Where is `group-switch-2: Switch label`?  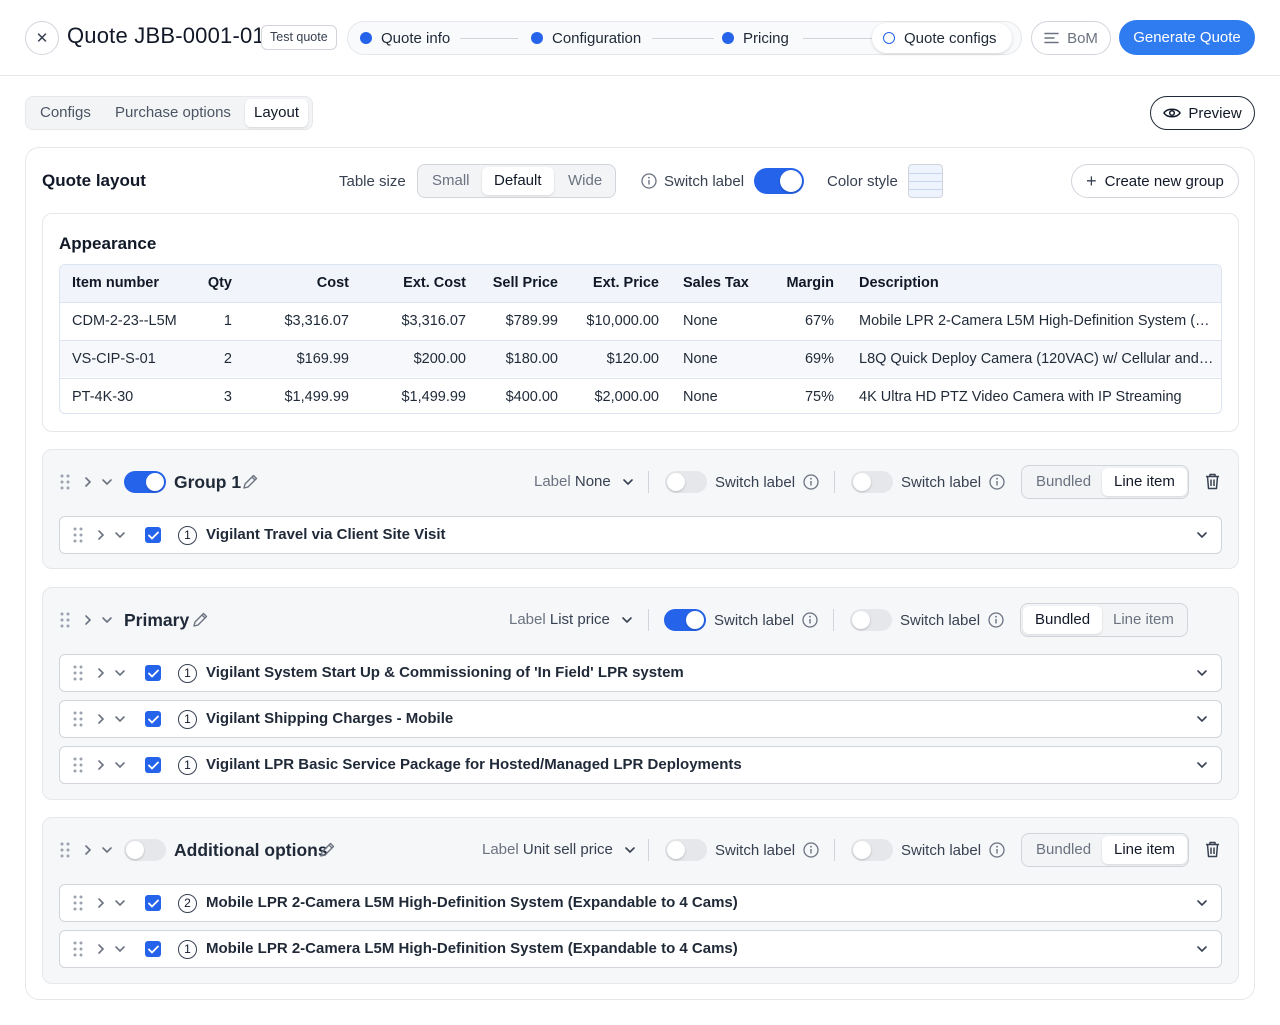
group-switch-2: Switch label is located at coordinates (928, 850).